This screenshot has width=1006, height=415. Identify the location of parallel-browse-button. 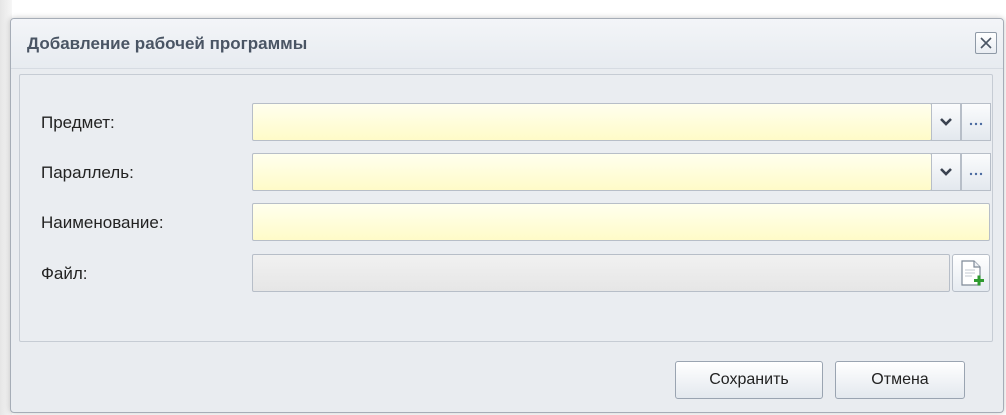
(976, 172).